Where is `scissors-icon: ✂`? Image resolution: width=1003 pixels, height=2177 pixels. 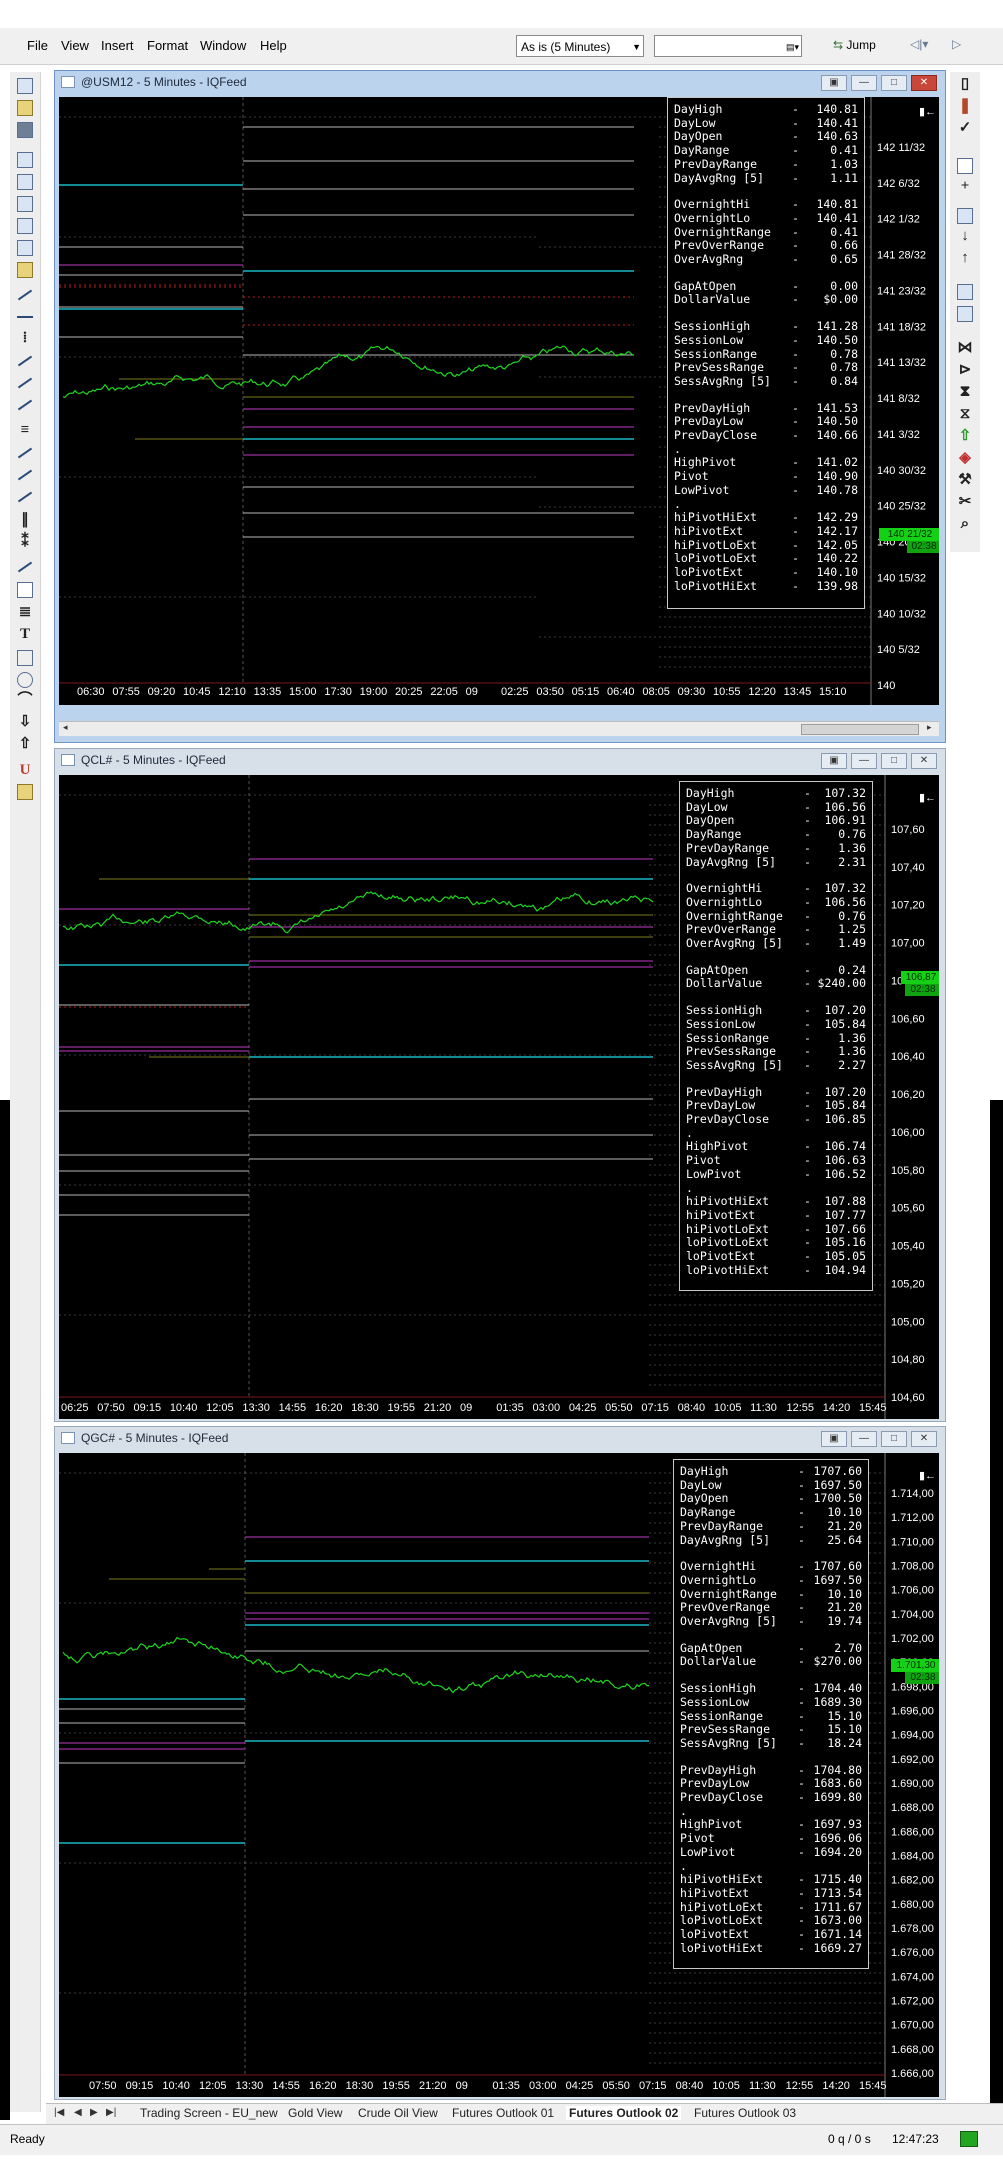
scissors-icon: ✂ is located at coordinates (965, 502).